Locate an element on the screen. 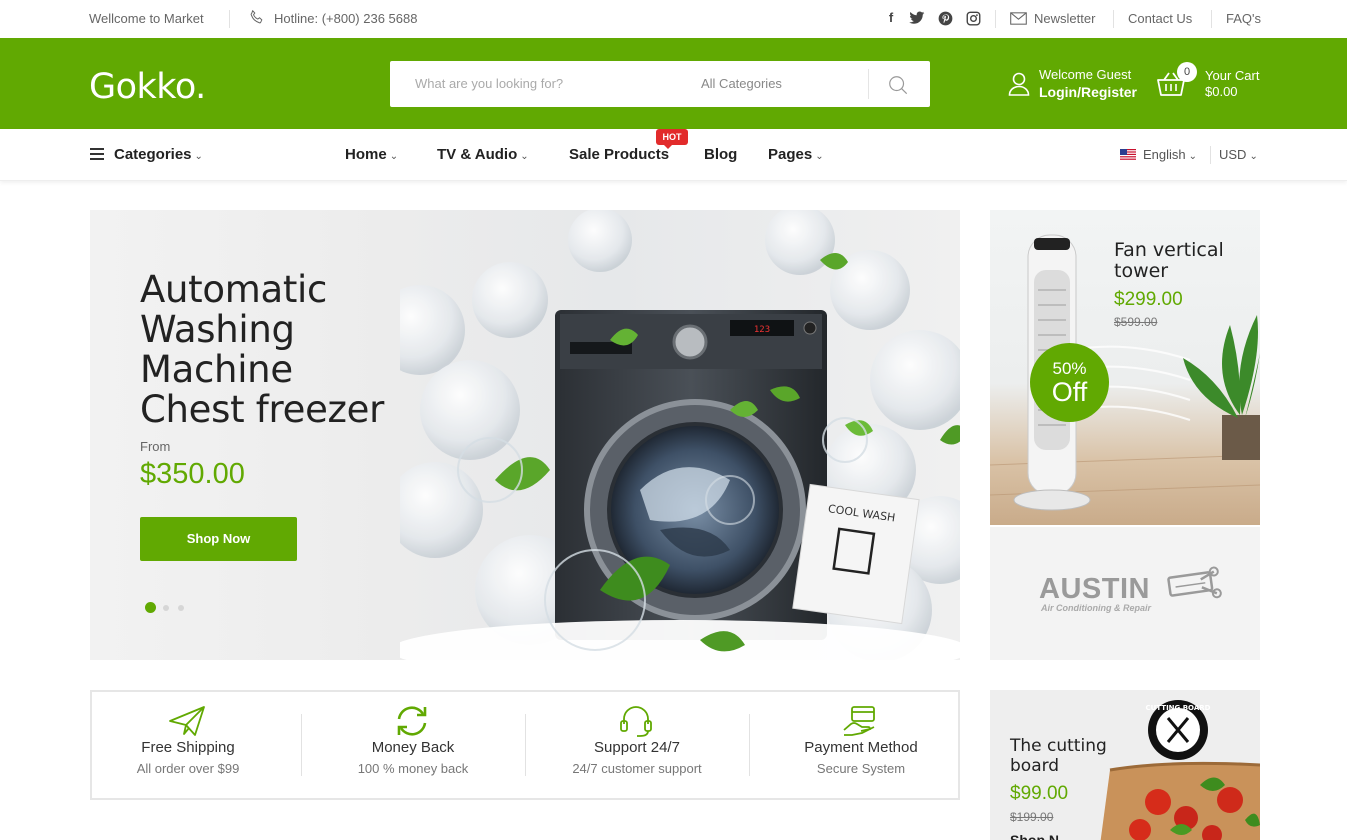 This screenshot has height=840, width=1347. board-title-line: The cutting is located at coordinates (1058, 746).